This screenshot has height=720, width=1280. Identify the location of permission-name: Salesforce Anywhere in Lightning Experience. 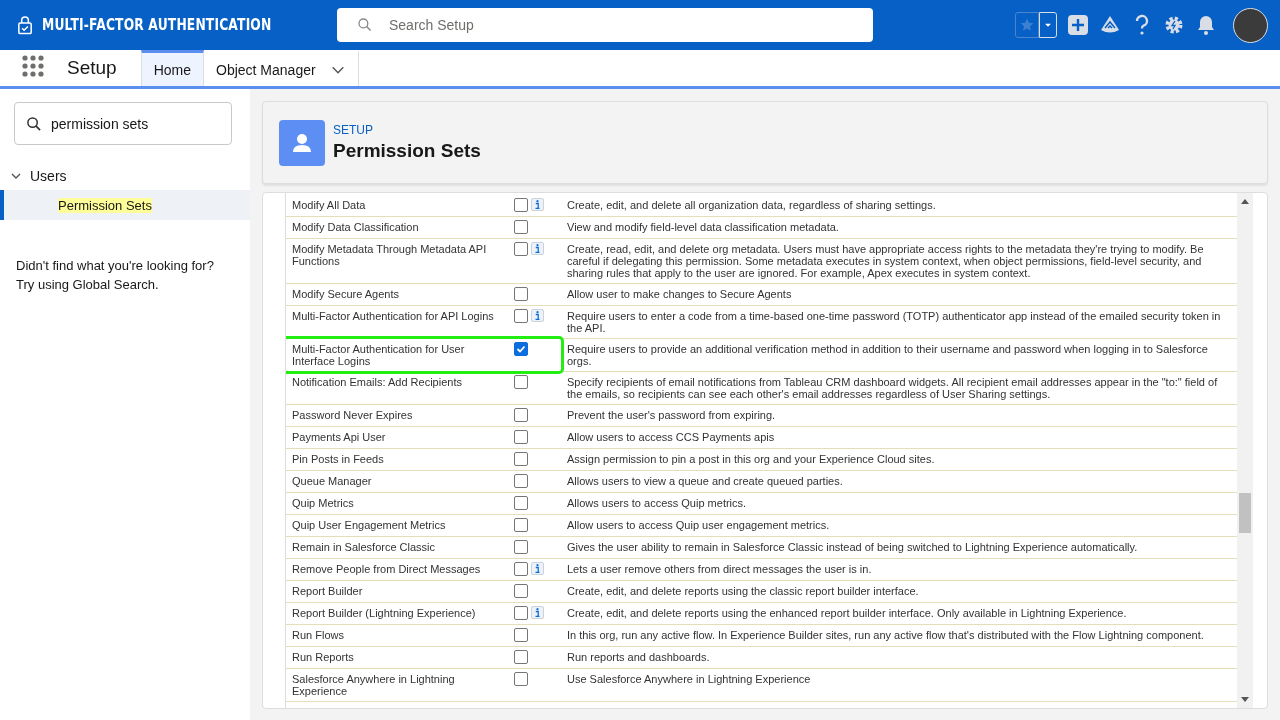
(373, 685).